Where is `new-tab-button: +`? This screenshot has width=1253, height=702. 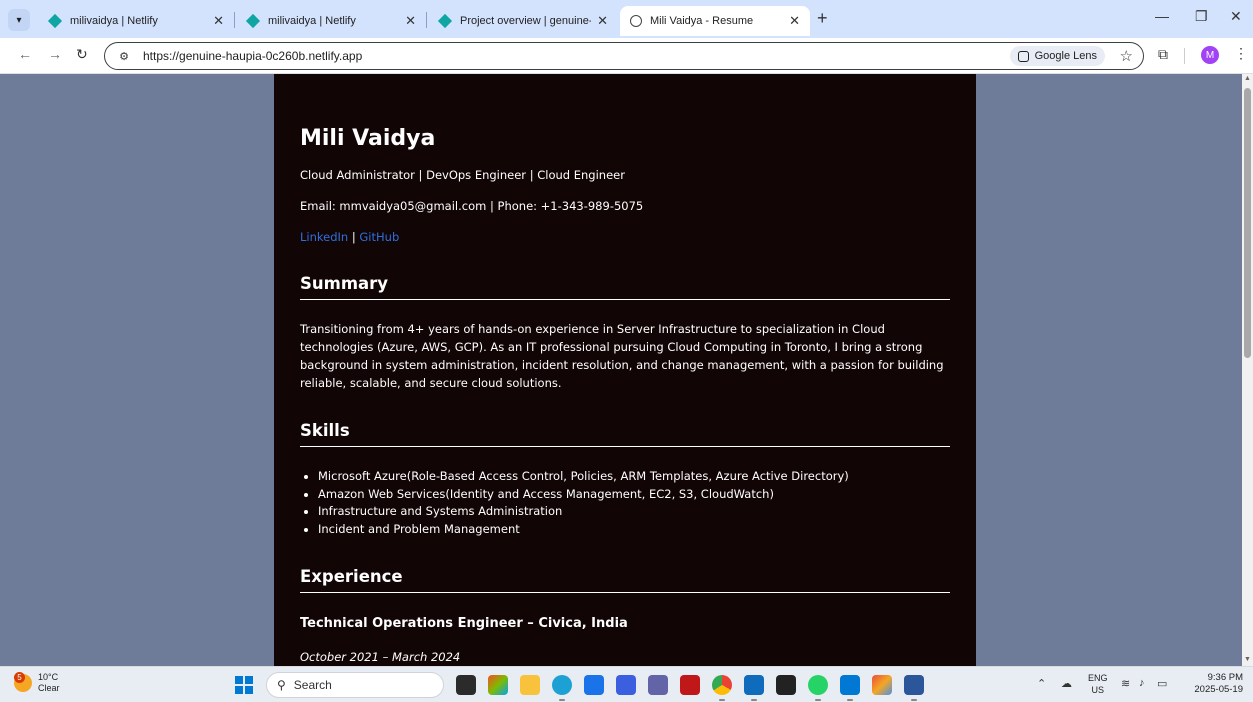
new-tab-button: + is located at coordinates (822, 18).